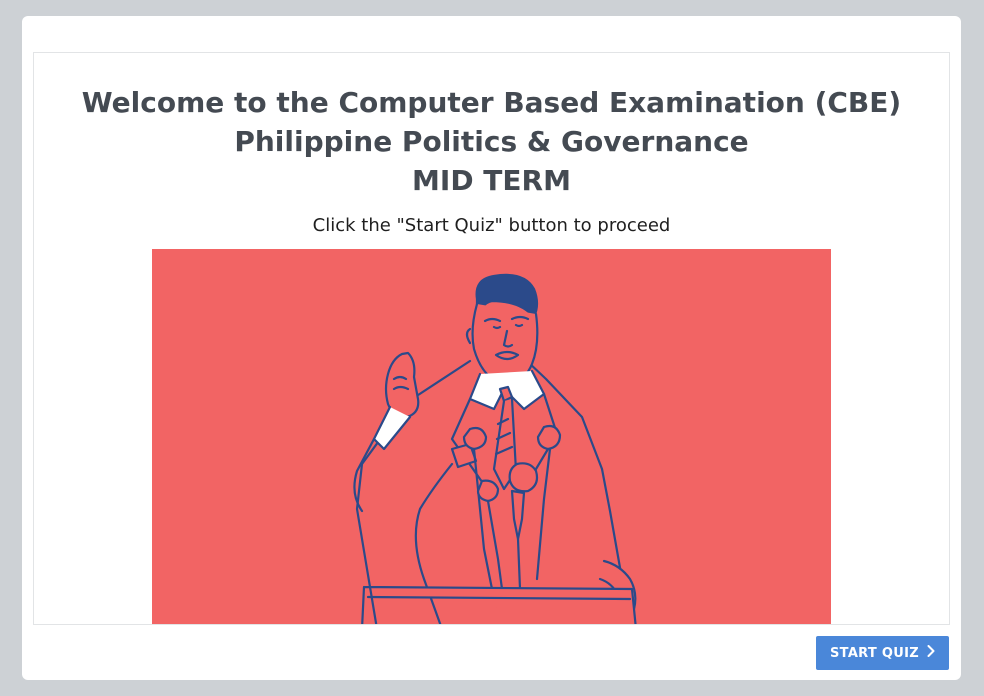  I want to click on title-line-term: MID TERM, so click(491, 180).